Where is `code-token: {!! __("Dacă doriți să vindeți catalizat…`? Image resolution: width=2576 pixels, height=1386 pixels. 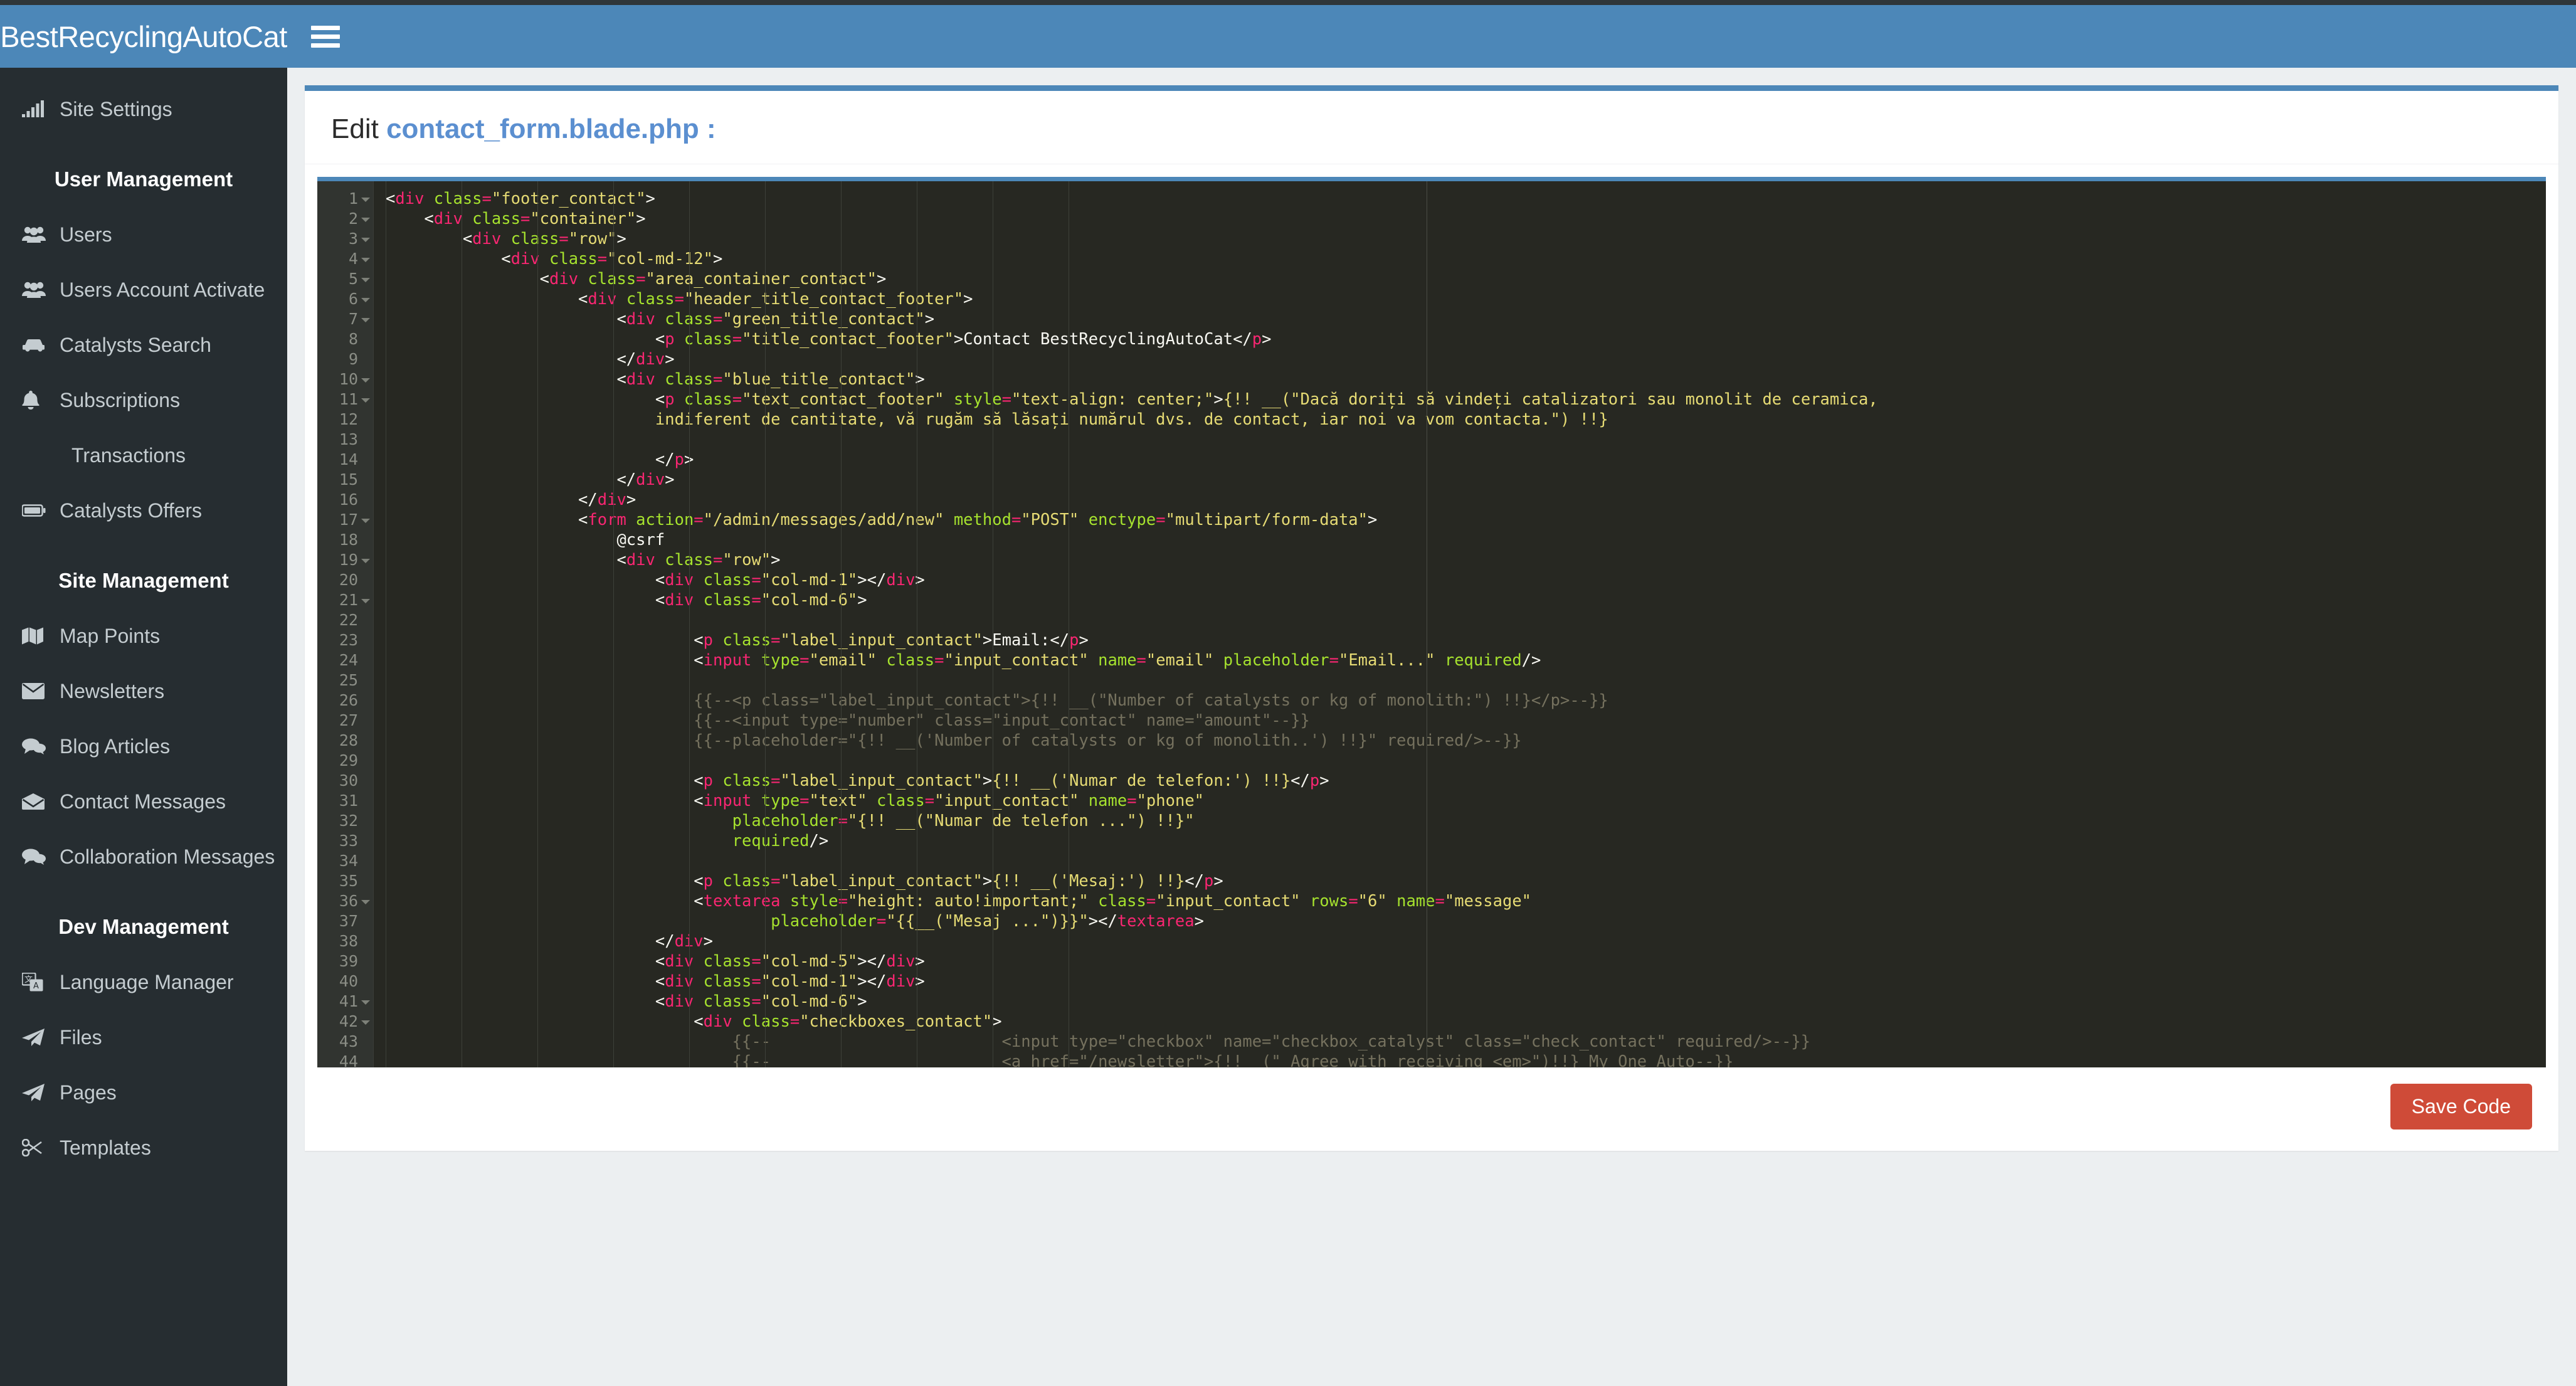
code-token: {!! __("Dacă doriți să vindeți catalizat… is located at coordinates (1550, 399).